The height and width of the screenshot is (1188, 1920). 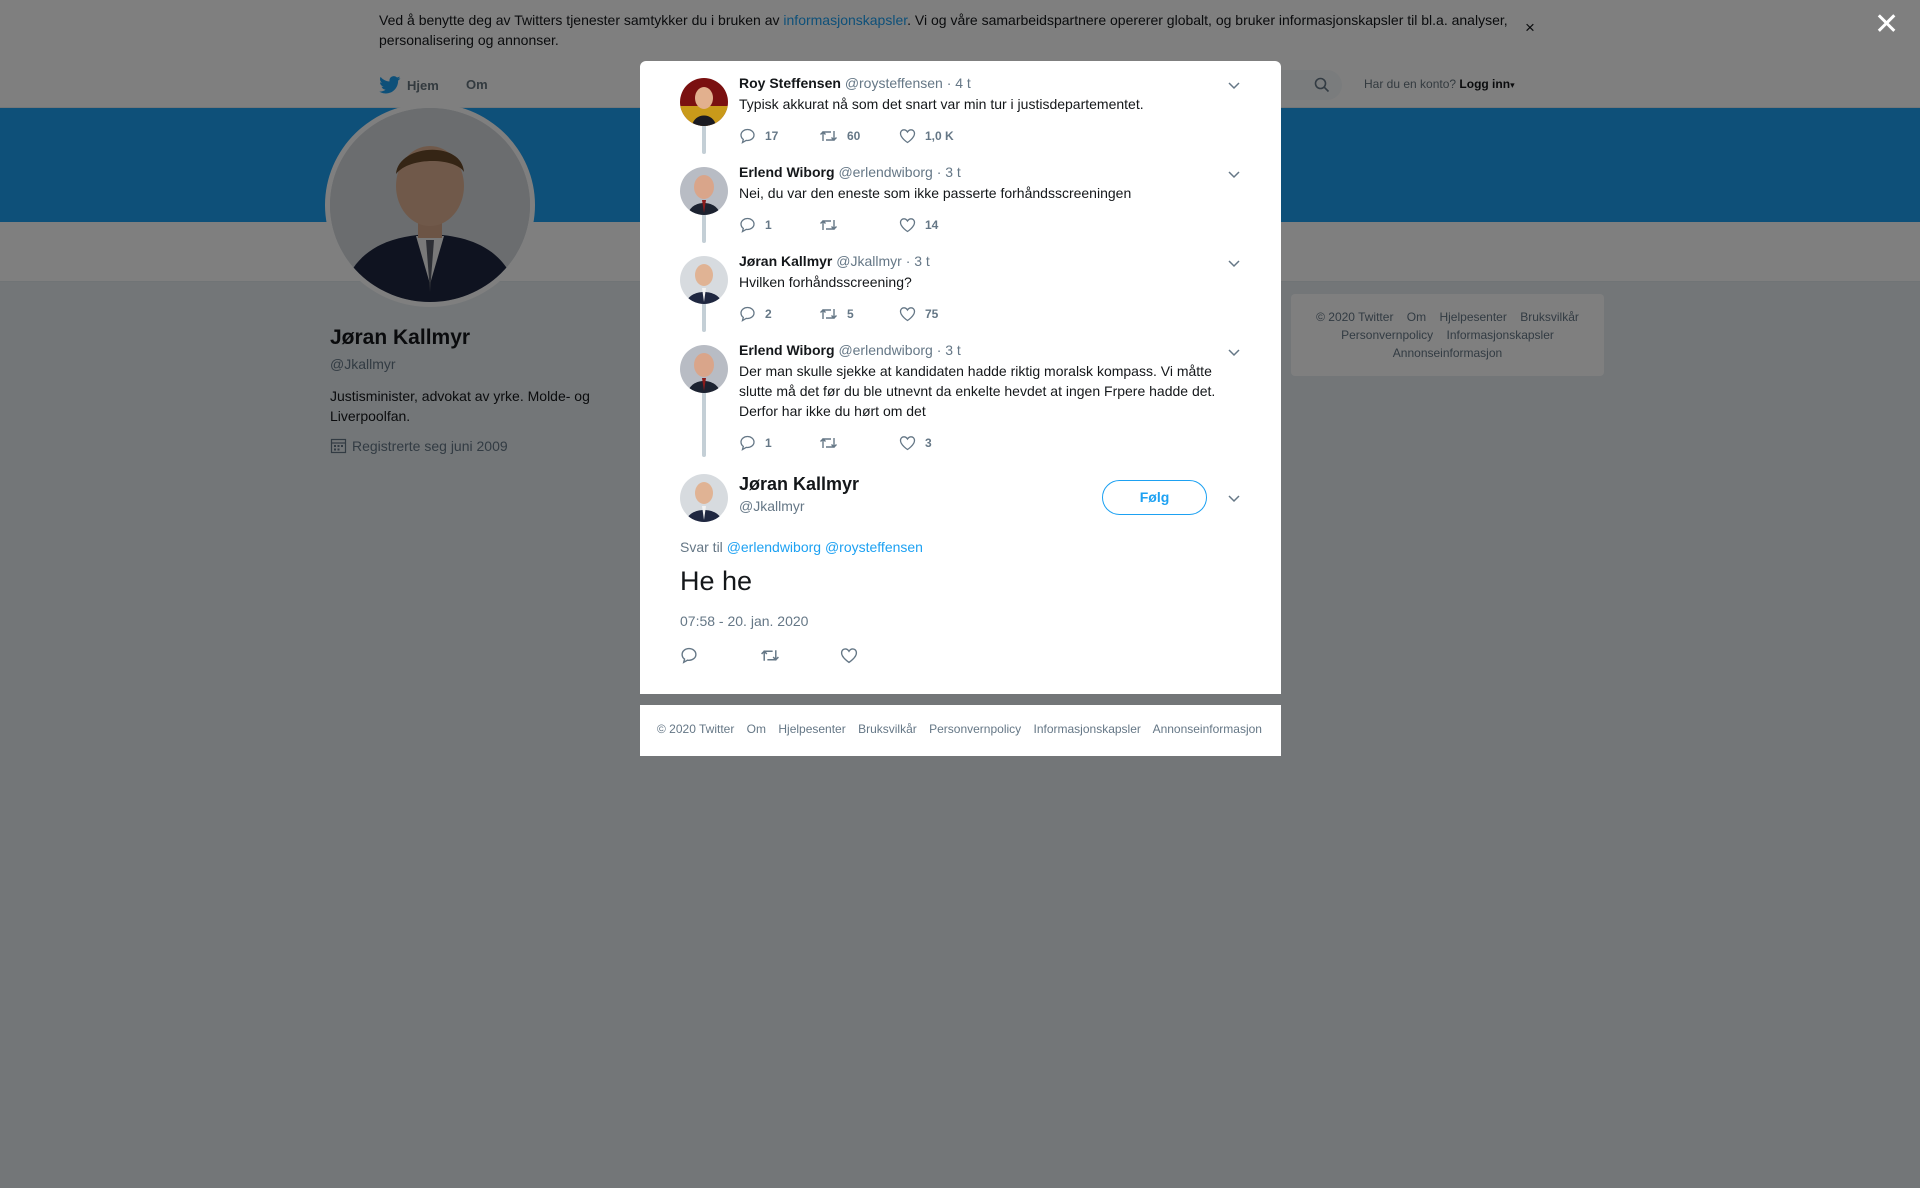 I want to click on like-count: 1,0 K, so click(x=939, y=136).